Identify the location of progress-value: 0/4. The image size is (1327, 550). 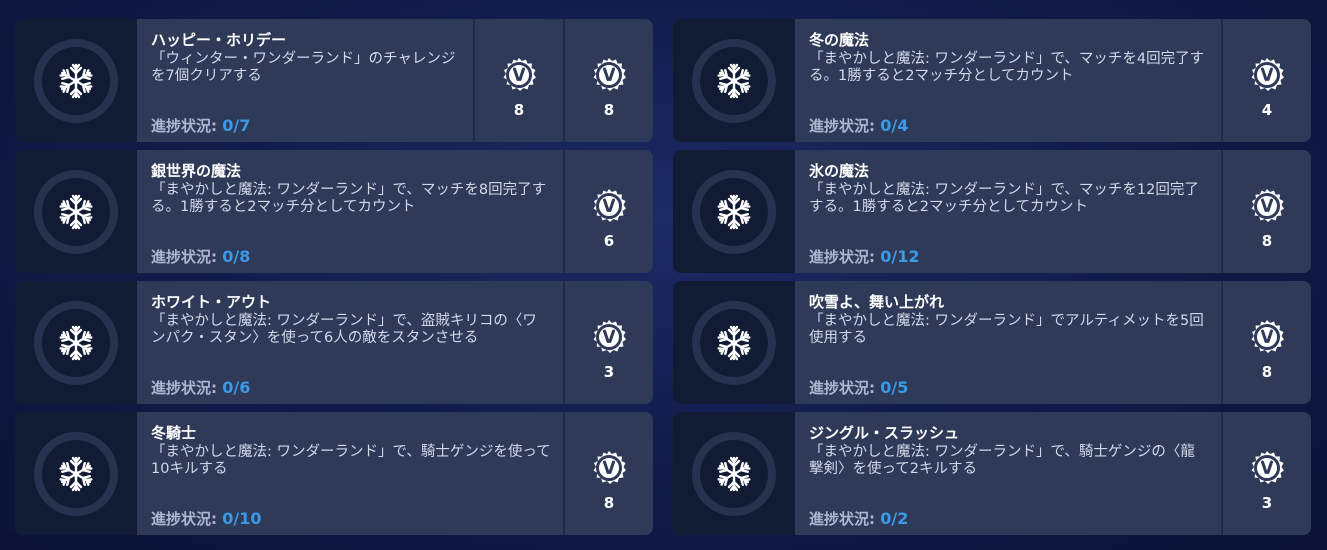
(894, 125).